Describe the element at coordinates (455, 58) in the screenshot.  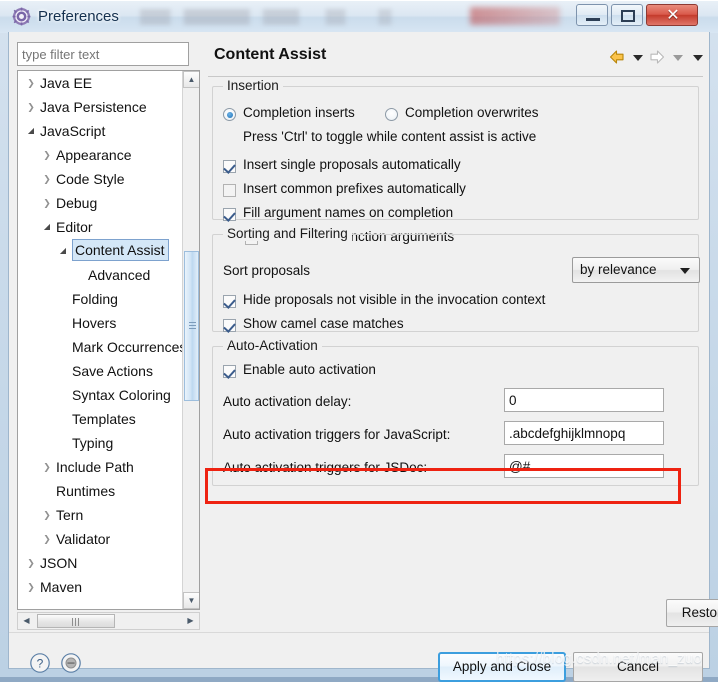
I see `page-header: Content Assist` at that location.